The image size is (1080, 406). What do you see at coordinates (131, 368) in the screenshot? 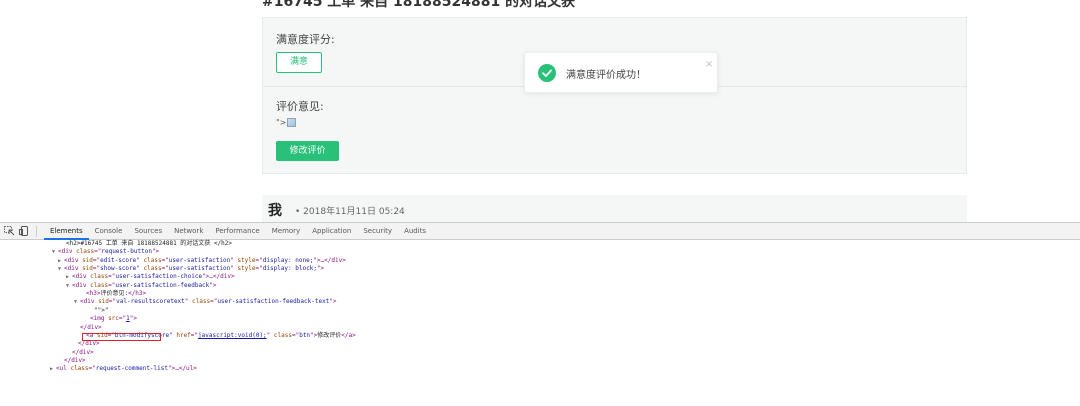
I see `dom-token: request-comment-list` at bounding box center [131, 368].